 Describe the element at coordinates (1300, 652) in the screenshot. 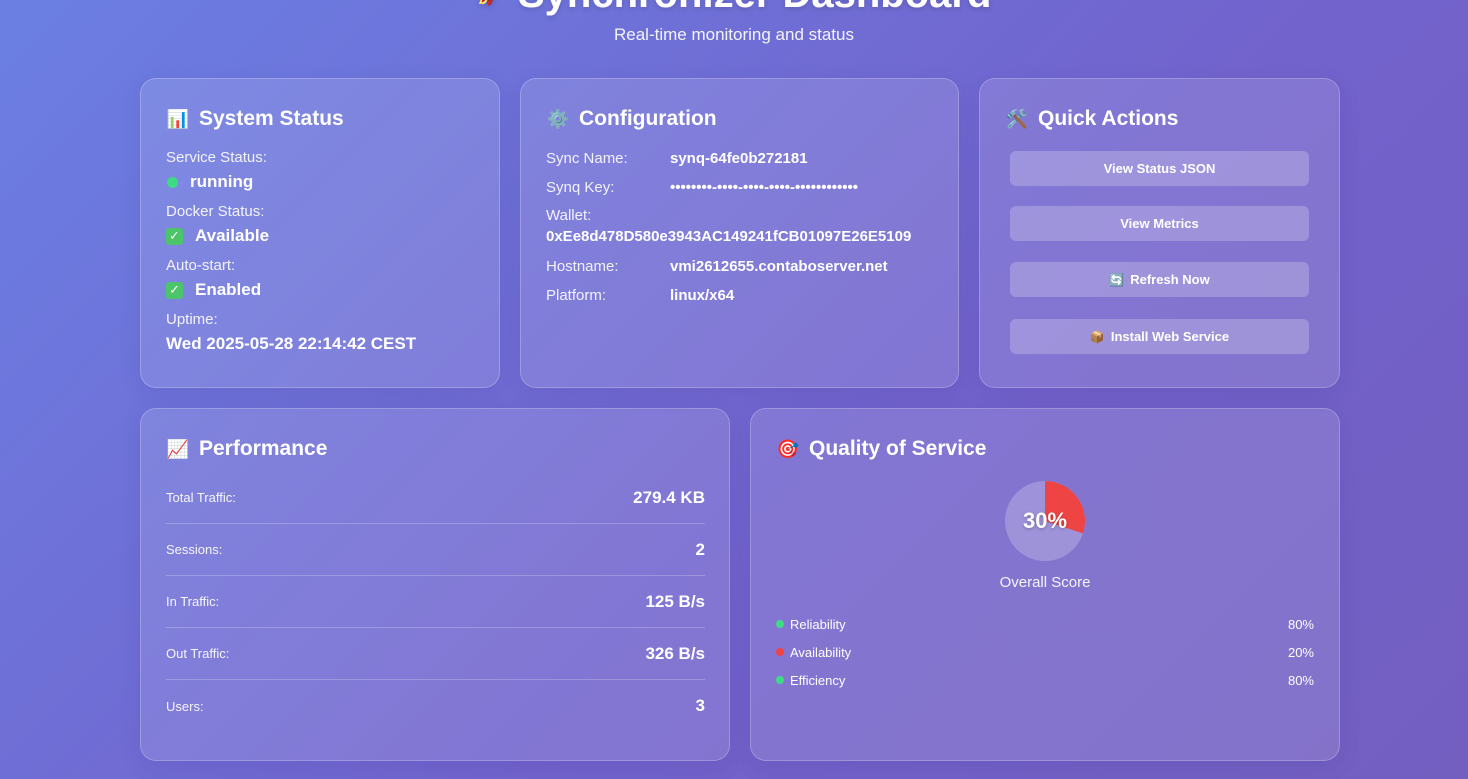

I see `qos-metric-value: 20%` at that location.